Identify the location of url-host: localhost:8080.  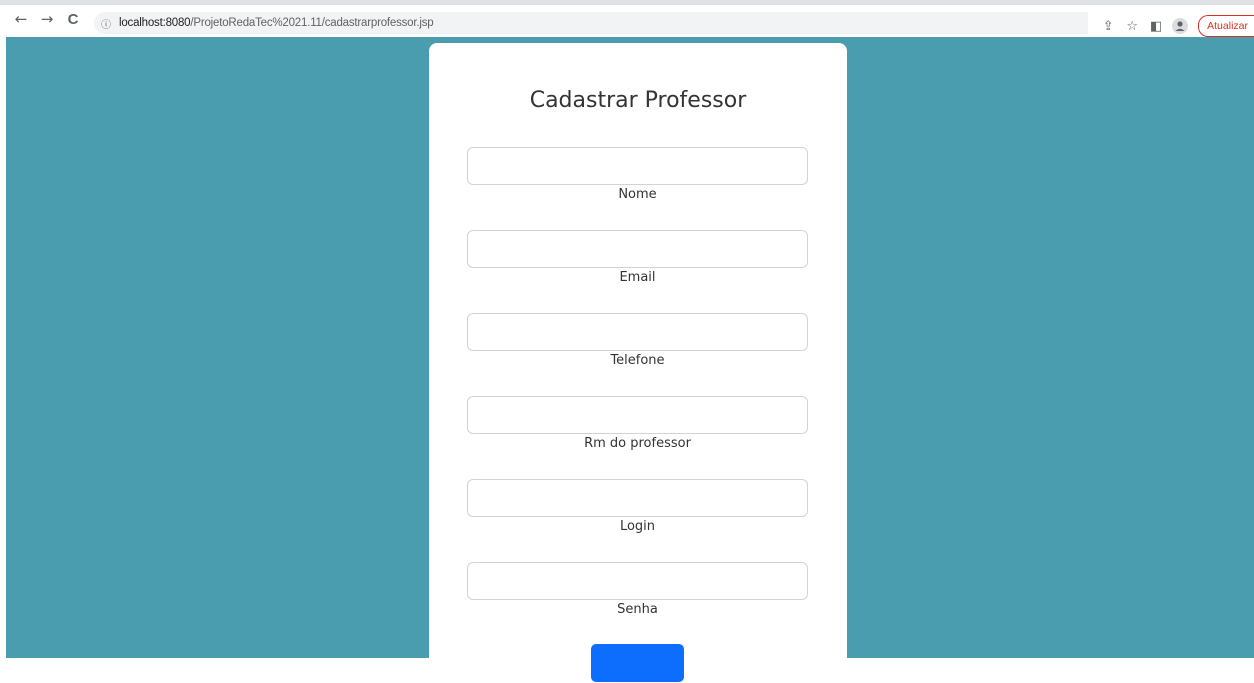
(155, 23).